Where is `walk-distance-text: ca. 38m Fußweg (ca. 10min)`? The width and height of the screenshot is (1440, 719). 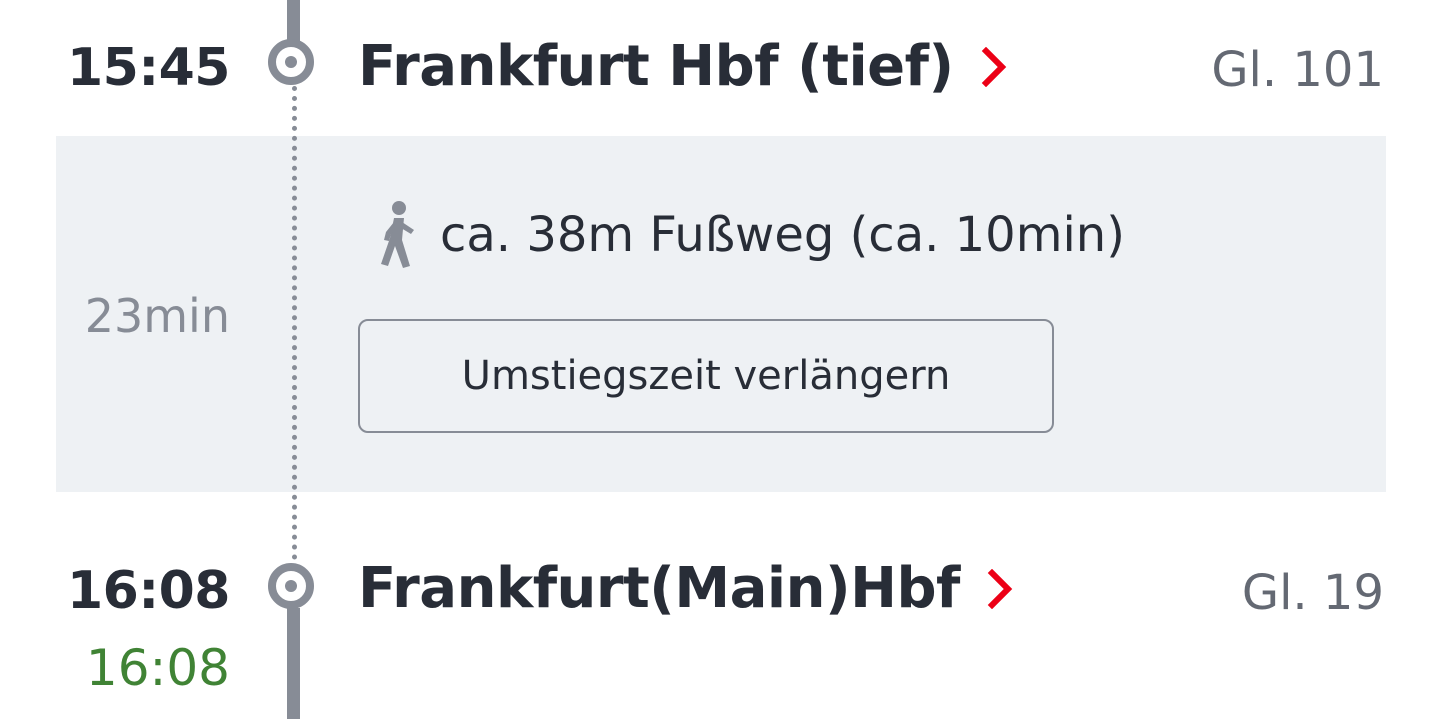 walk-distance-text: ca. 38m Fußweg (ca. 10min) is located at coordinates (782, 235).